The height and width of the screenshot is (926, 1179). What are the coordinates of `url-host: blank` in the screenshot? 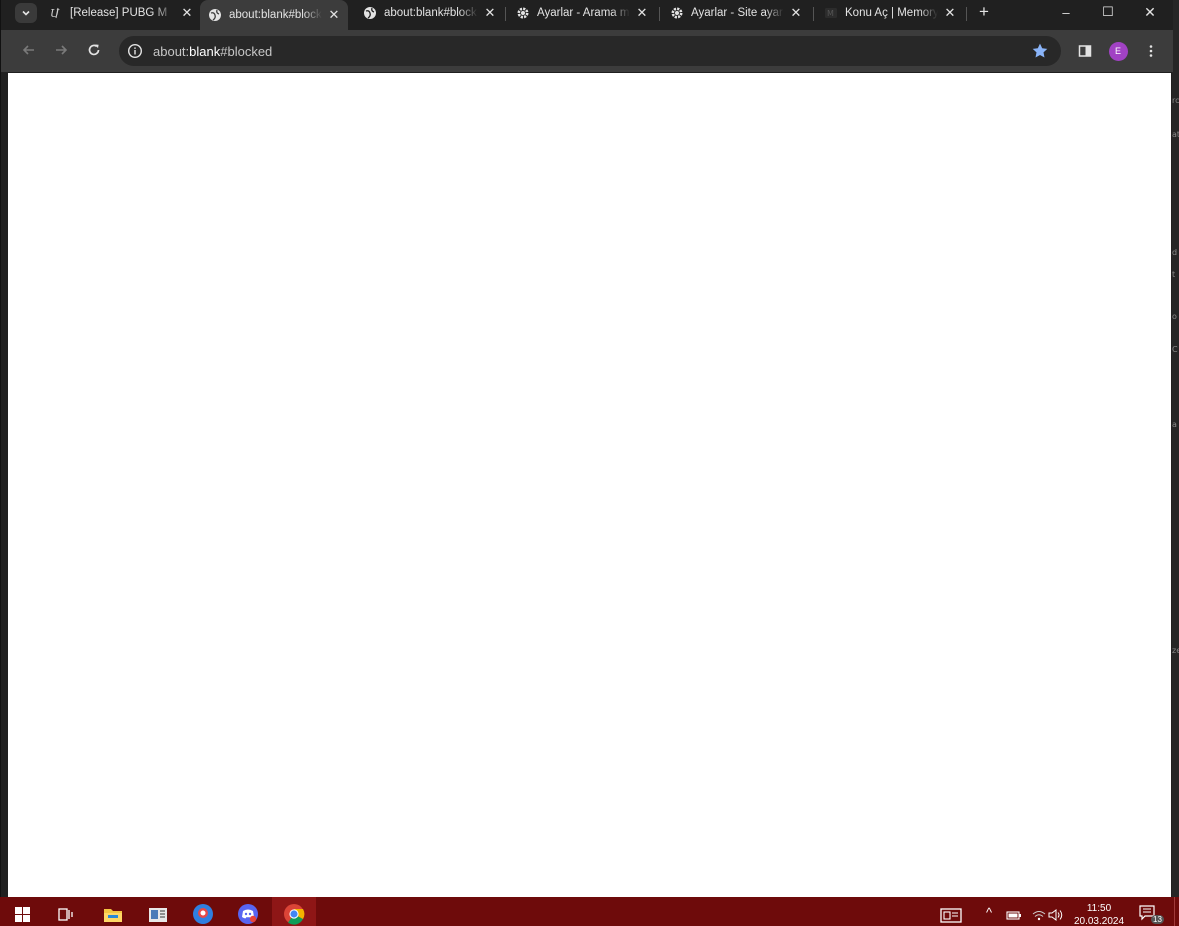 It's located at (205, 51).